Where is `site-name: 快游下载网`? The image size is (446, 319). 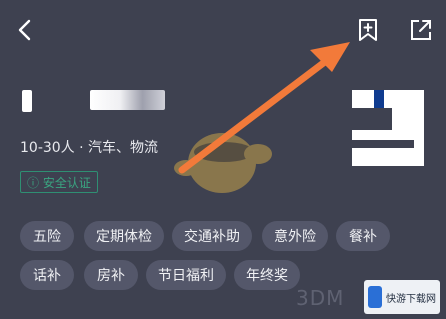
site-name: 快游下载网 is located at coordinates (411, 299).